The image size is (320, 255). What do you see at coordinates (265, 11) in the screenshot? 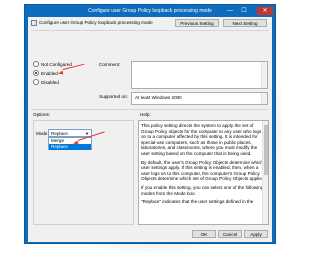
I see `close-button: ✕` at bounding box center [265, 11].